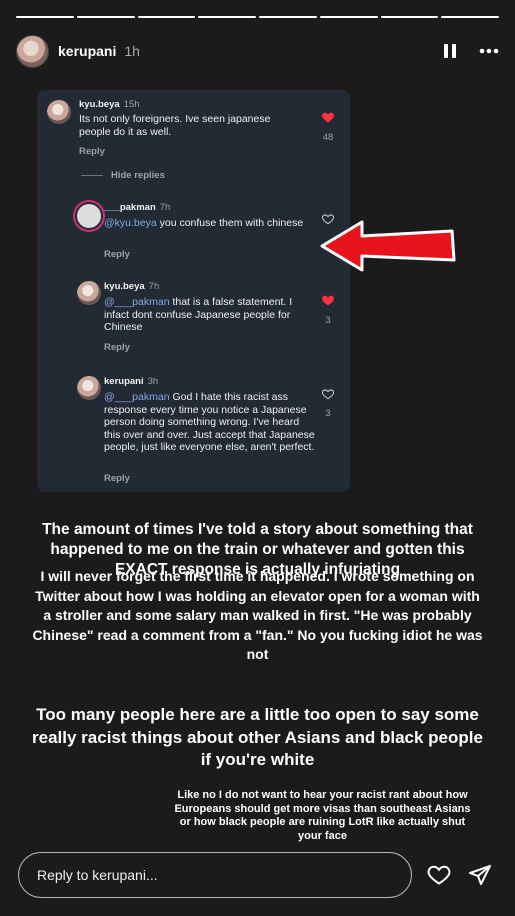 The image size is (515, 916). What do you see at coordinates (328, 394) in the screenshot?
I see `heart-outline-icon` at bounding box center [328, 394].